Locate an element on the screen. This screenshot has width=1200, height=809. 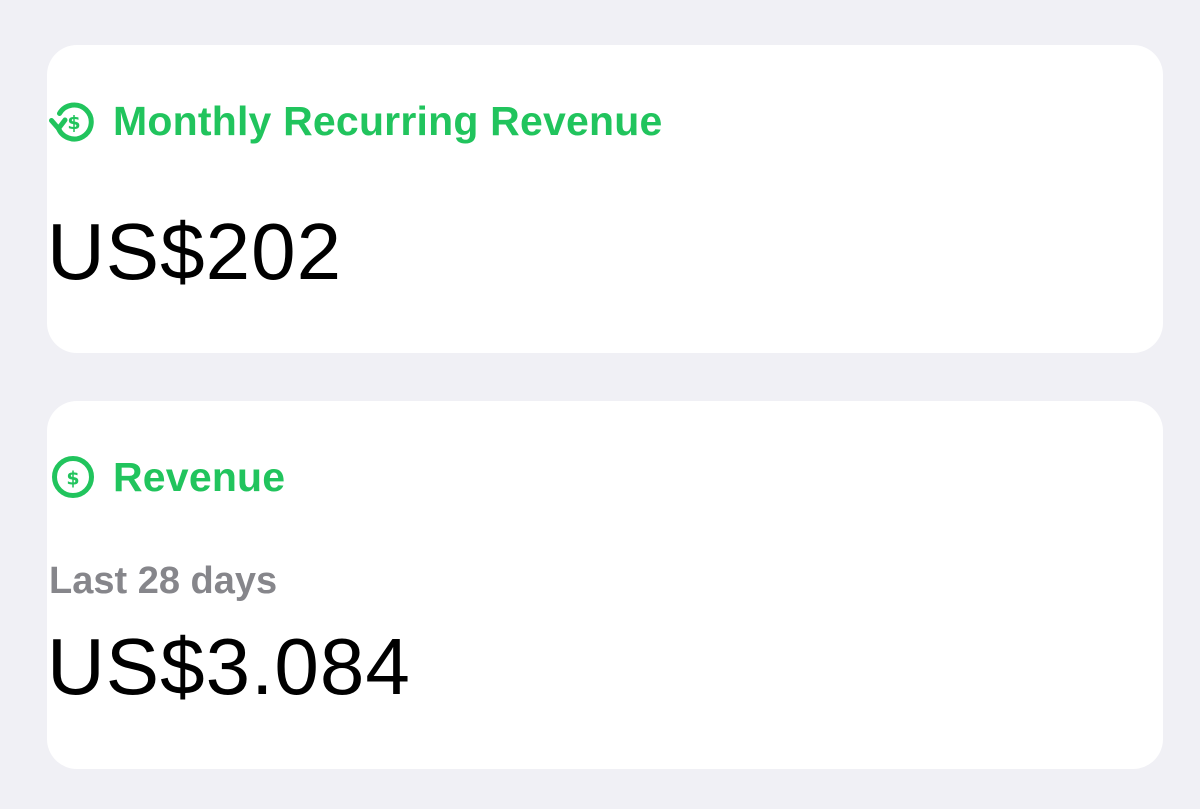
revenue-period-label: Last 28 days is located at coordinates (163, 581).